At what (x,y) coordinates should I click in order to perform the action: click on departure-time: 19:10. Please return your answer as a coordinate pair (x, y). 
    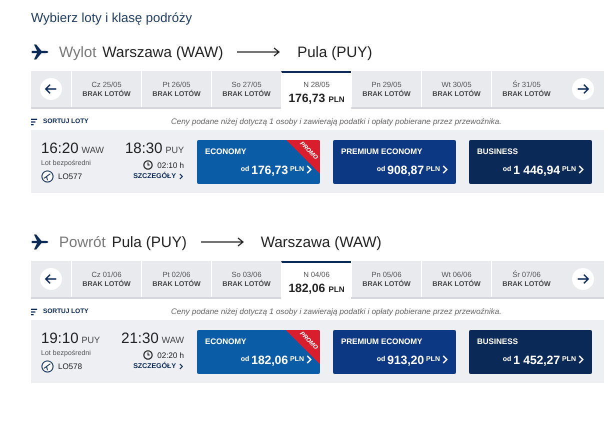
    Looking at the image, I should click on (60, 338).